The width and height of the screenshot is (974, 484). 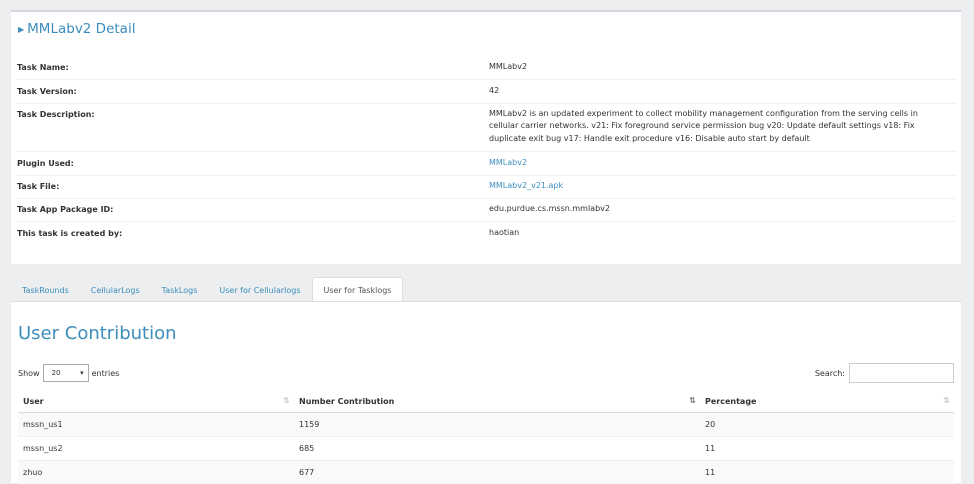 I want to click on plugin-link: MMLabv2, so click(x=722, y=163).